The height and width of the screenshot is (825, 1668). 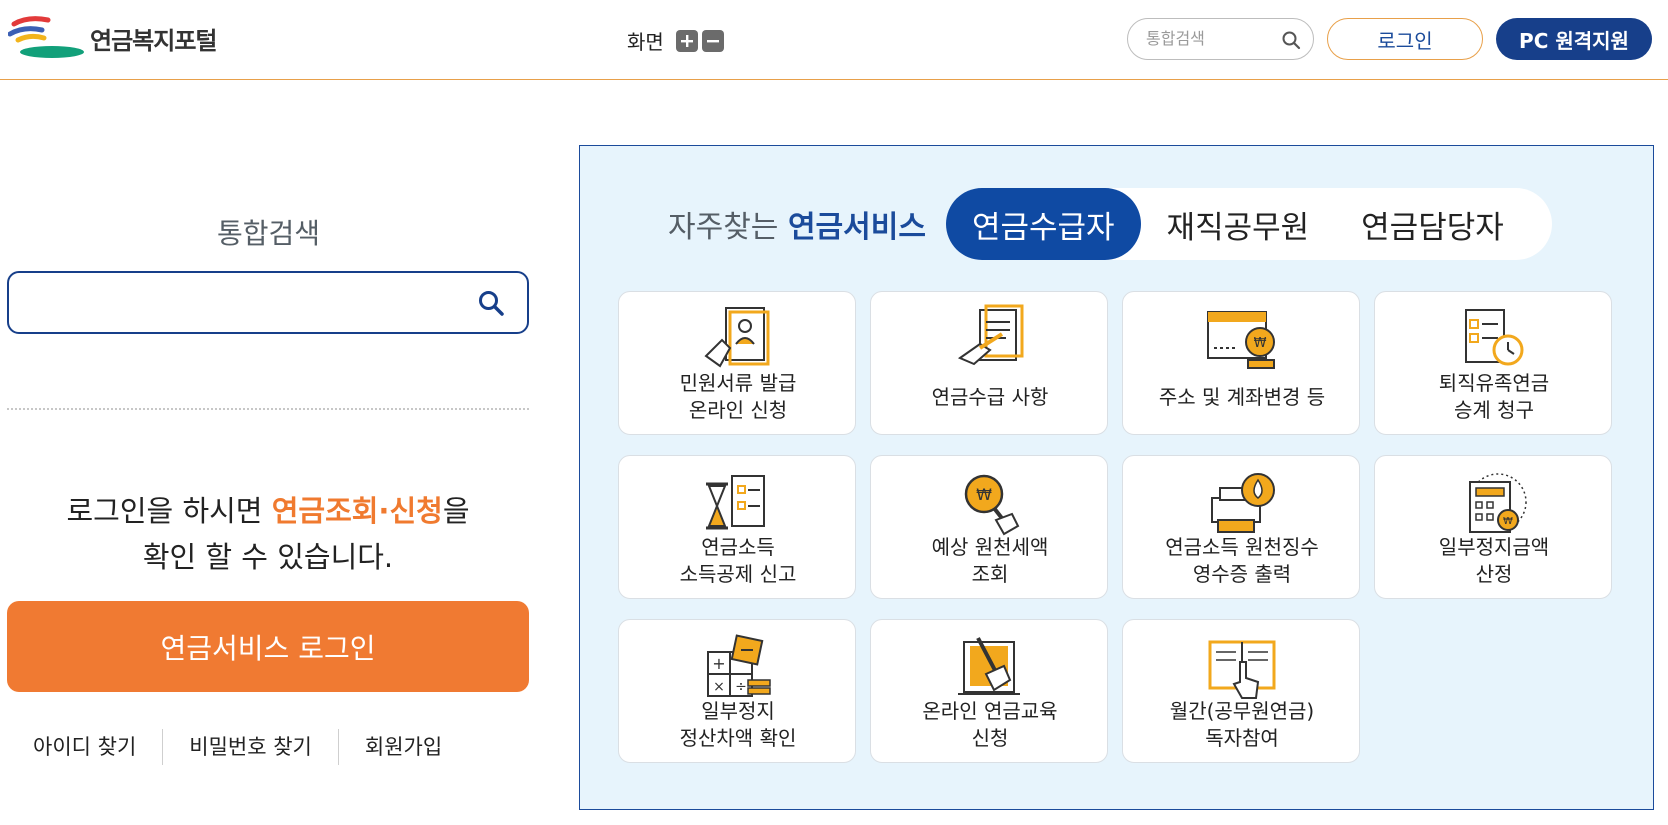 I want to click on logo-mark-icon, so click(x=46, y=37).